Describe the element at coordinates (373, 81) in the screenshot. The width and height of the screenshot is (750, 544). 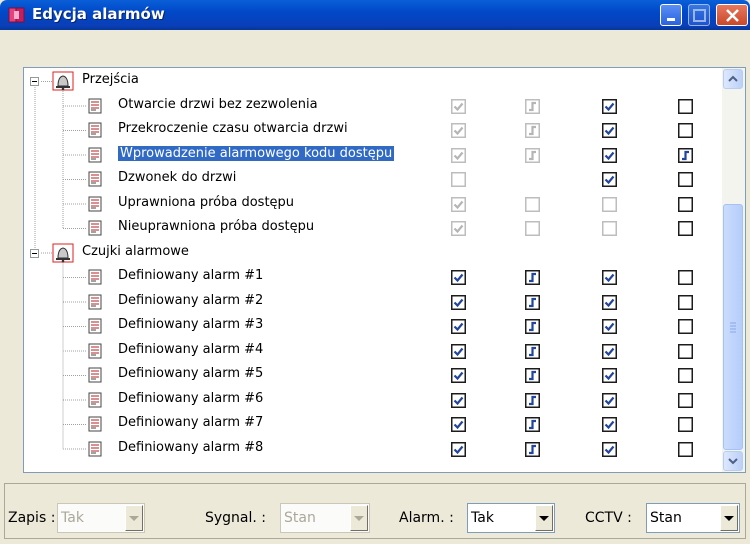
I see `tree-group: Przejścia` at that location.